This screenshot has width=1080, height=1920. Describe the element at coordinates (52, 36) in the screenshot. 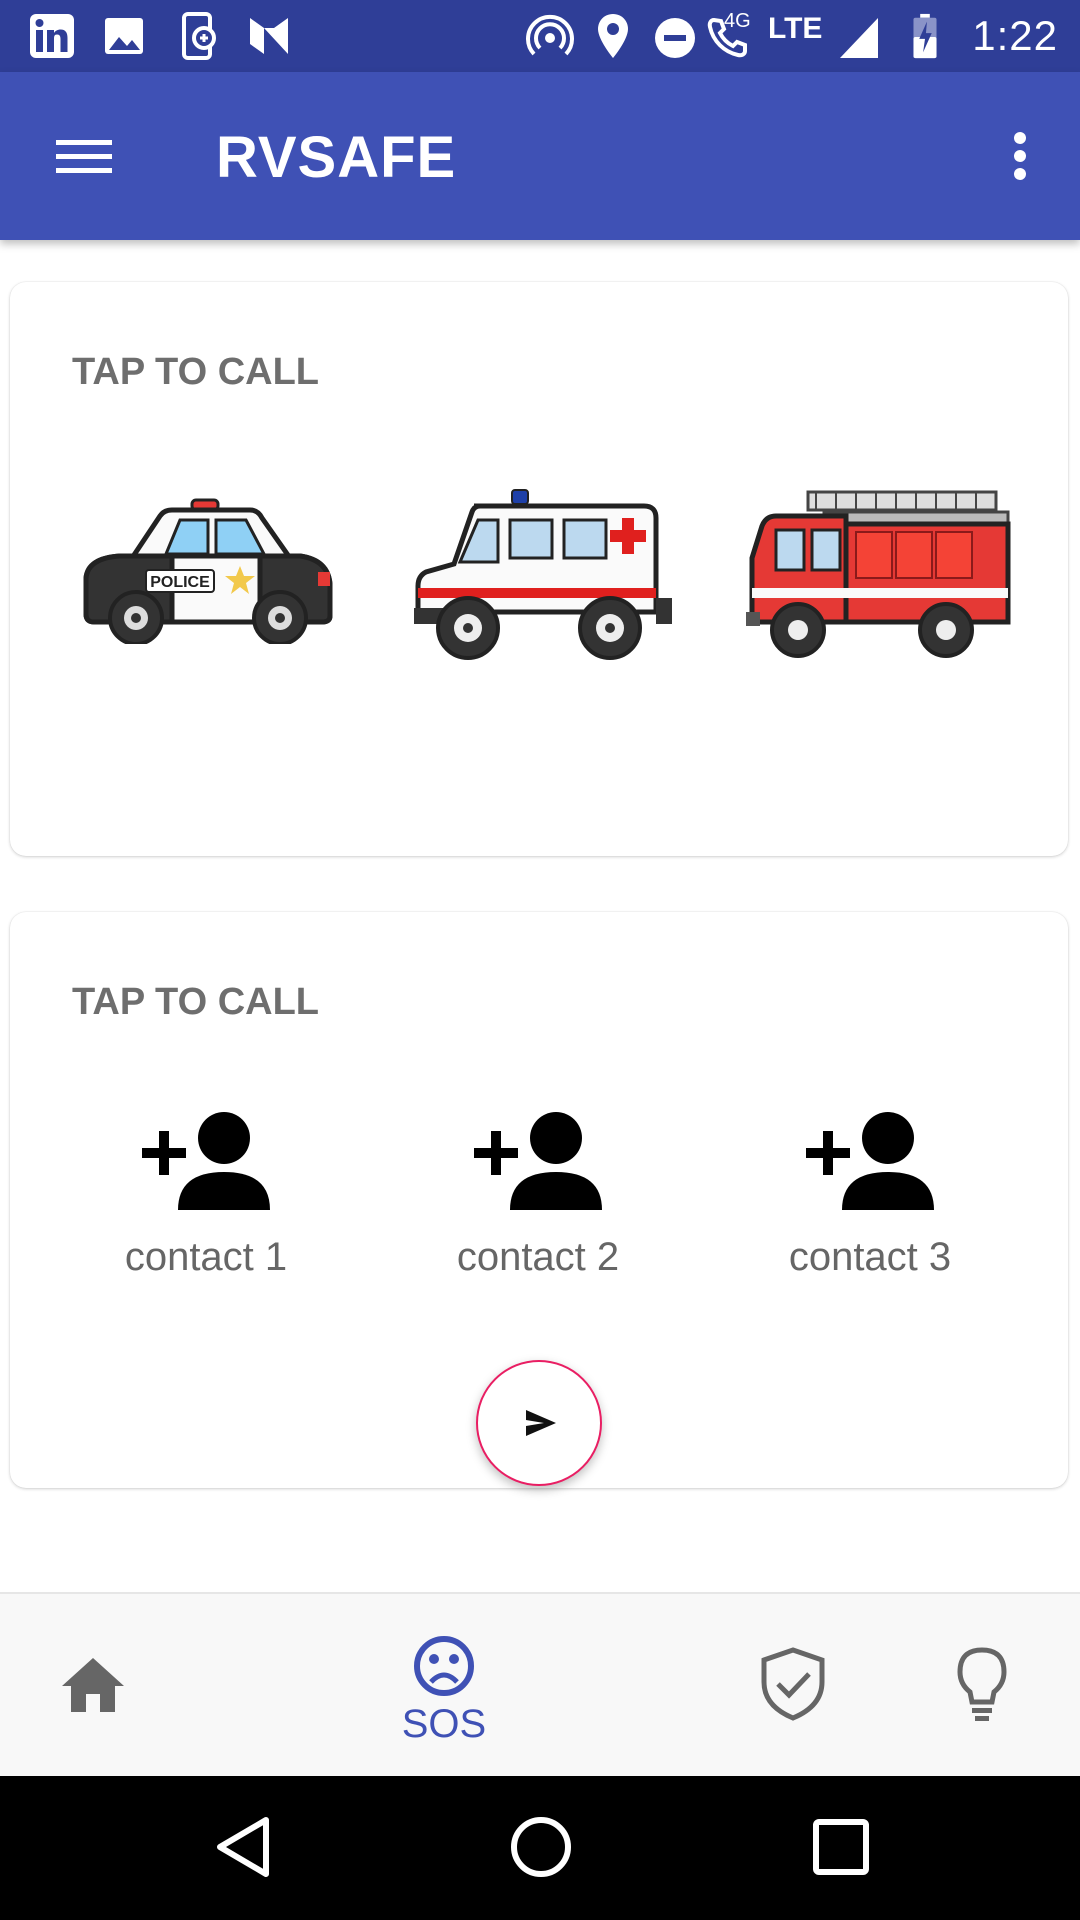

I see `linkedin-icon` at that location.